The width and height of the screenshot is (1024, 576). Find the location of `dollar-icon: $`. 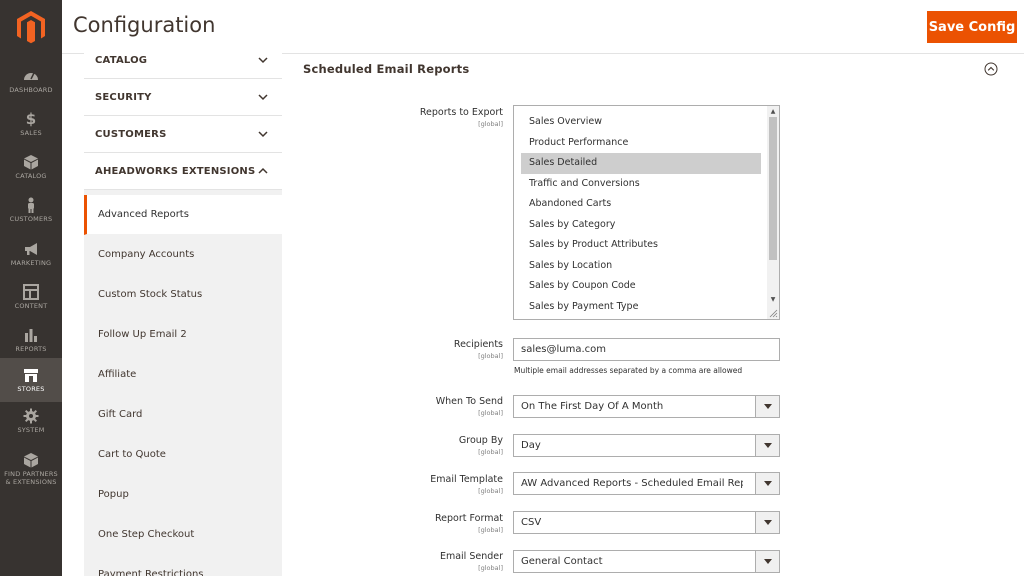

dollar-icon: $ is located at coordinates (31, 119).